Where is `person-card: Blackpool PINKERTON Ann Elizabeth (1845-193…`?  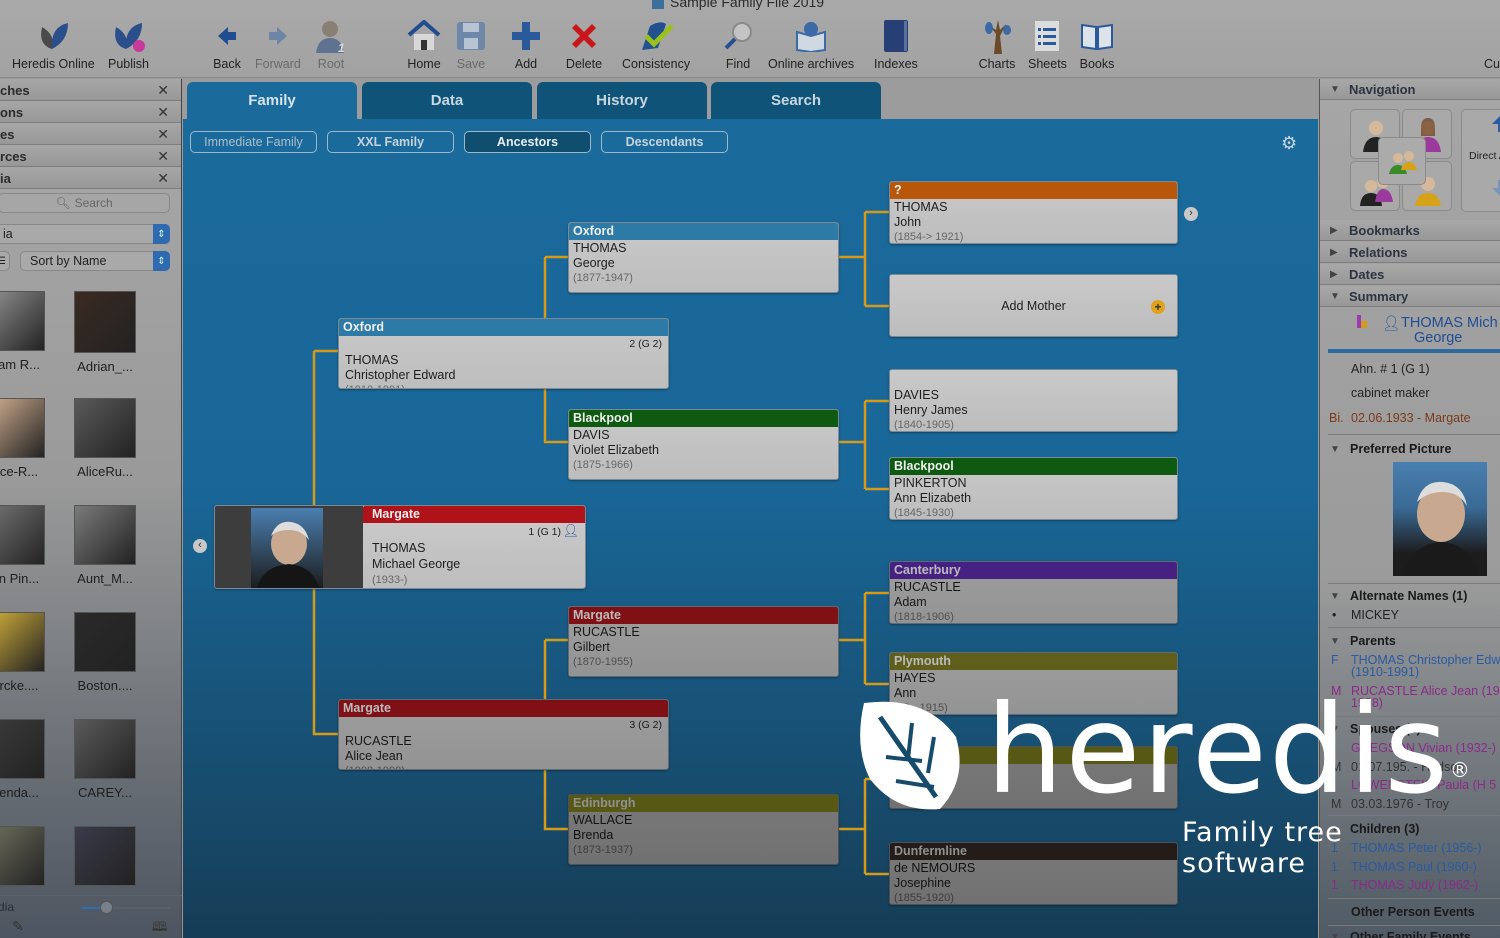
person-card: Blackpool PINKERTON Ann Elizabeth (1845-193… is located at coordinates (1033, 488).